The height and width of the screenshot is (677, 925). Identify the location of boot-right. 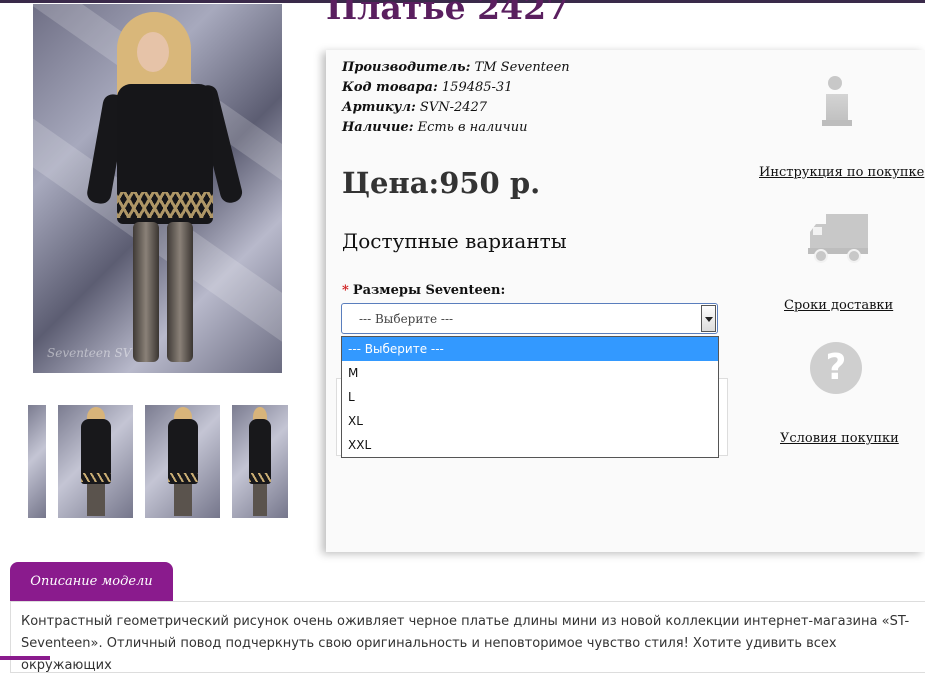
(180, 292).